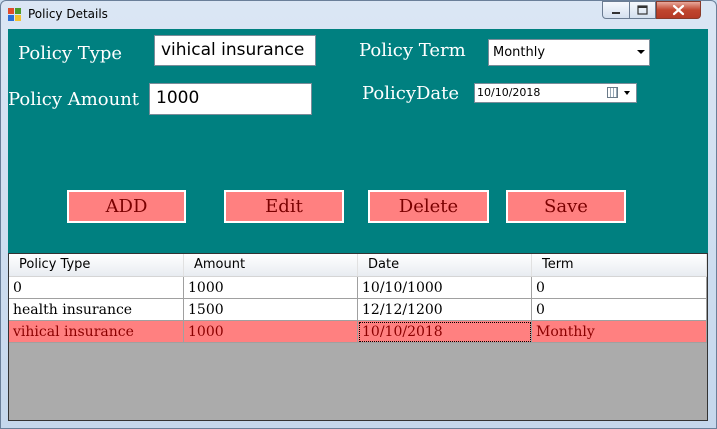  I want to click on add-button: ADD, so click(126, 206).